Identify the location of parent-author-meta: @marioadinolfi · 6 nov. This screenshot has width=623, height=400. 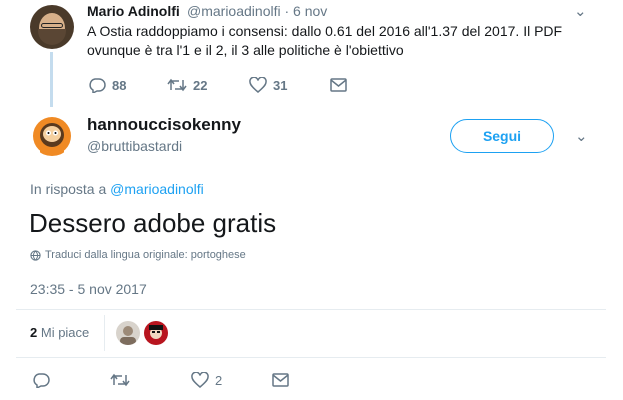
(257, 11).